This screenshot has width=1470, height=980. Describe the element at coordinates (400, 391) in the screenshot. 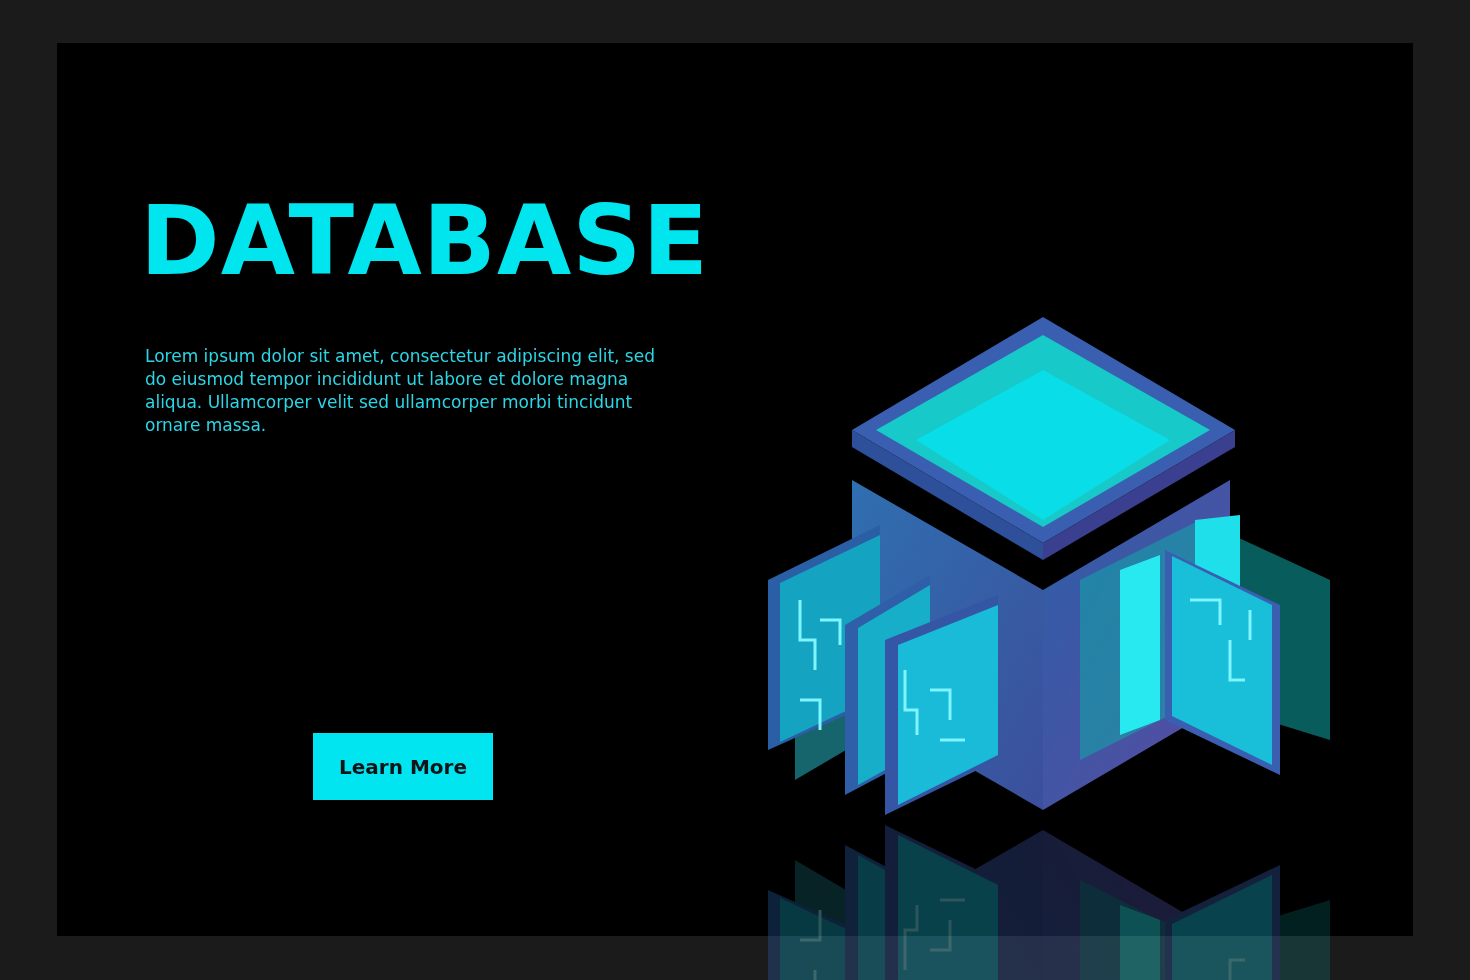

I see `hero-description: Lorem ipsum dolor sit amet, consectetur adipiscing elit, sed do eiusmod tempor incididunt ut labore et dolore magna aliqua. Ullamcorper velit sed ullamcorper morbi tincidunt ornare massa.` at that location.